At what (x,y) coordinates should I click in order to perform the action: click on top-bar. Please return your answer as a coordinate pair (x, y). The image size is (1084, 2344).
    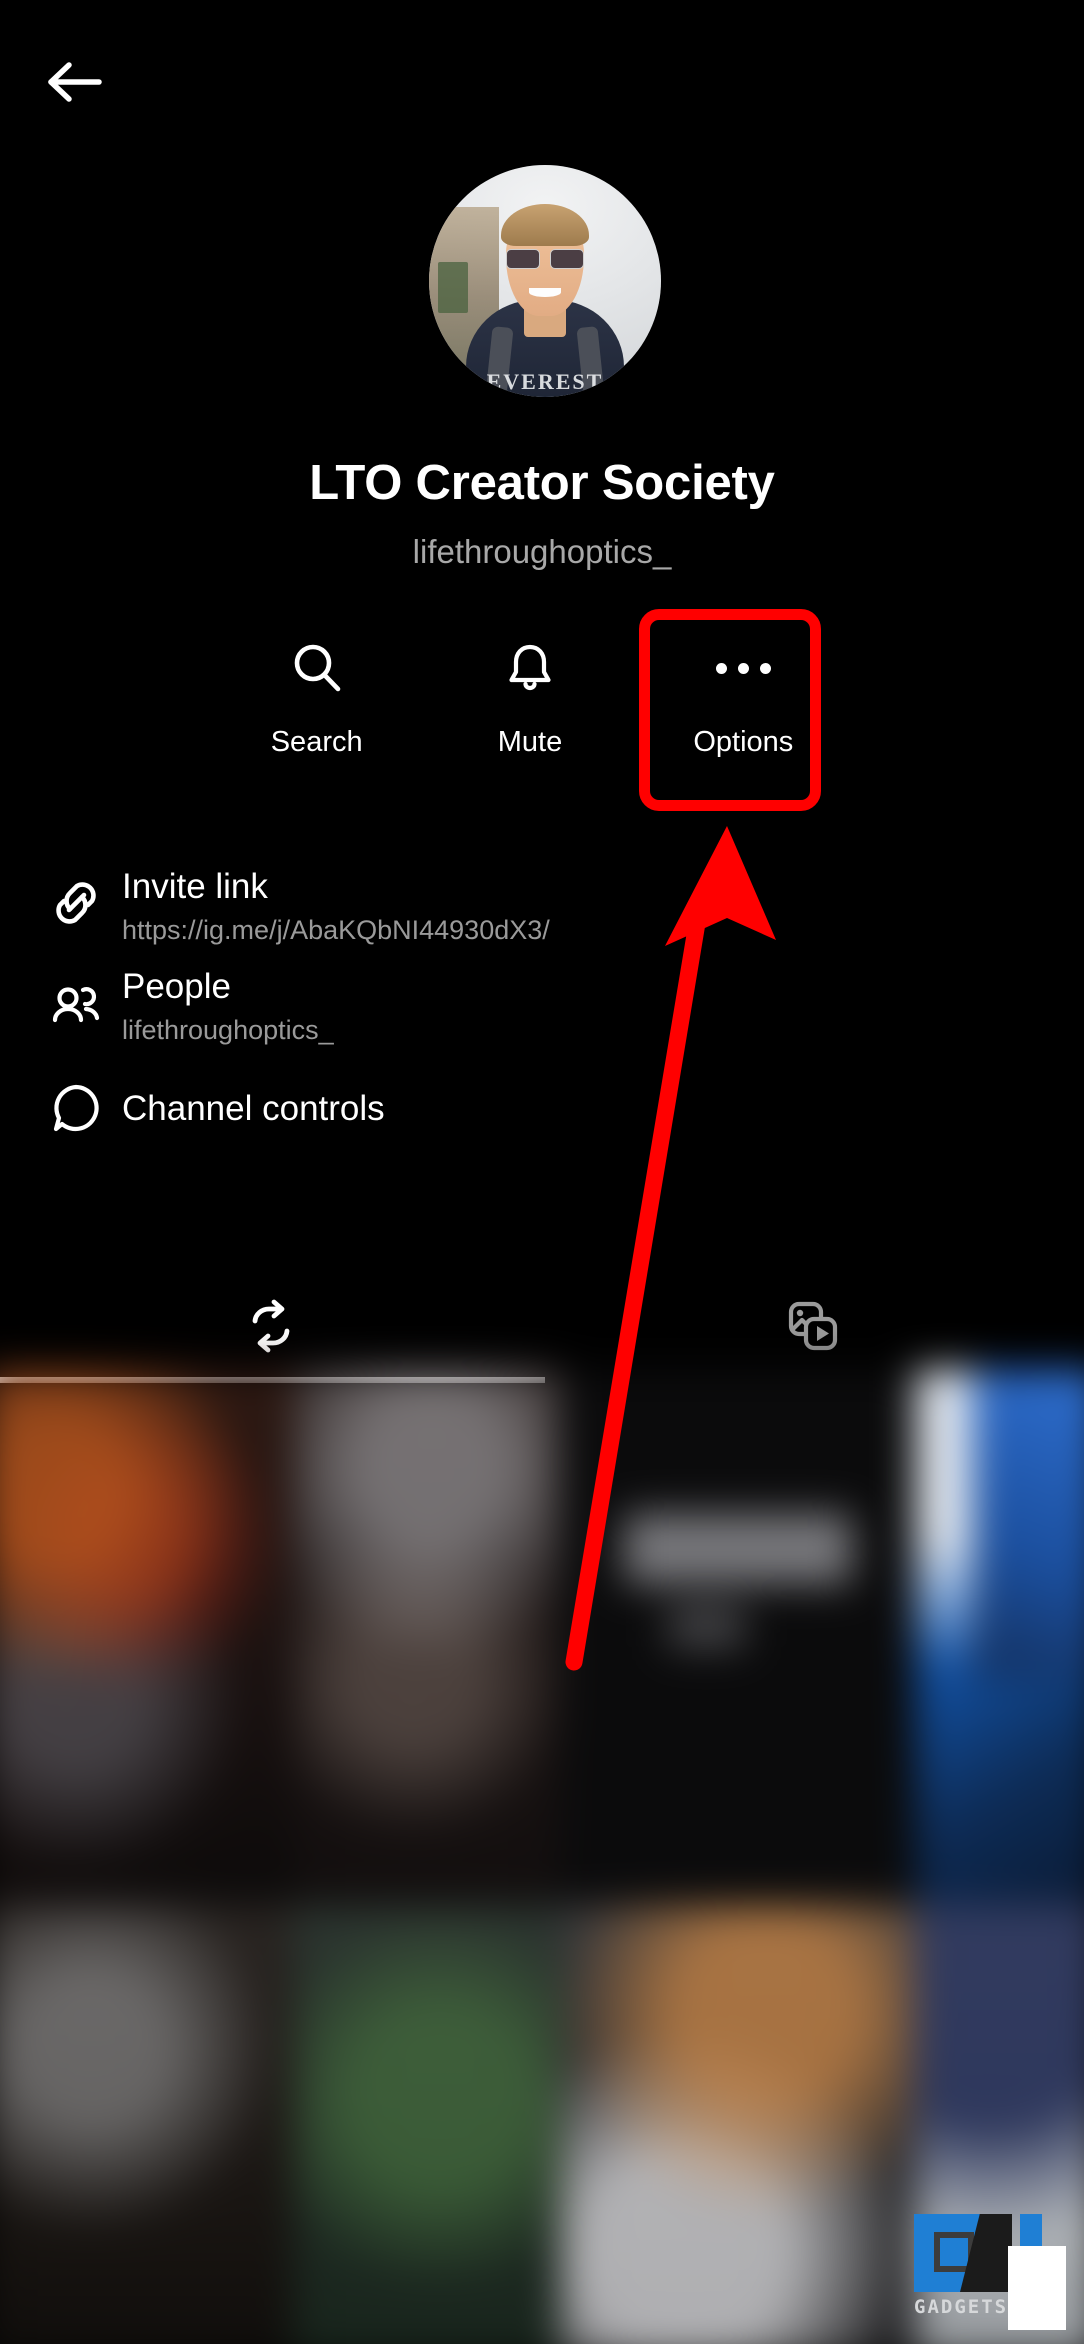
    Looking at the image, I should click on (542, 70).